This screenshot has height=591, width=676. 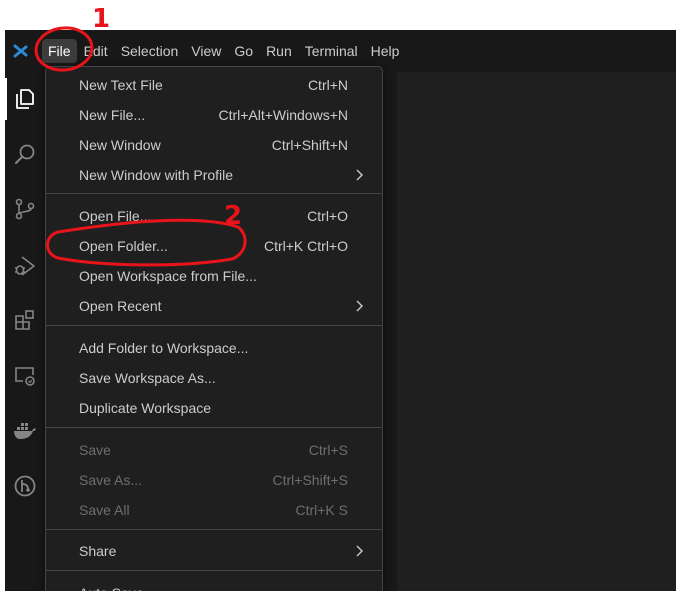 I want to click on menu-item-shortcut: Ctrl+K Ctrl+O, so click(x=305, y=246).